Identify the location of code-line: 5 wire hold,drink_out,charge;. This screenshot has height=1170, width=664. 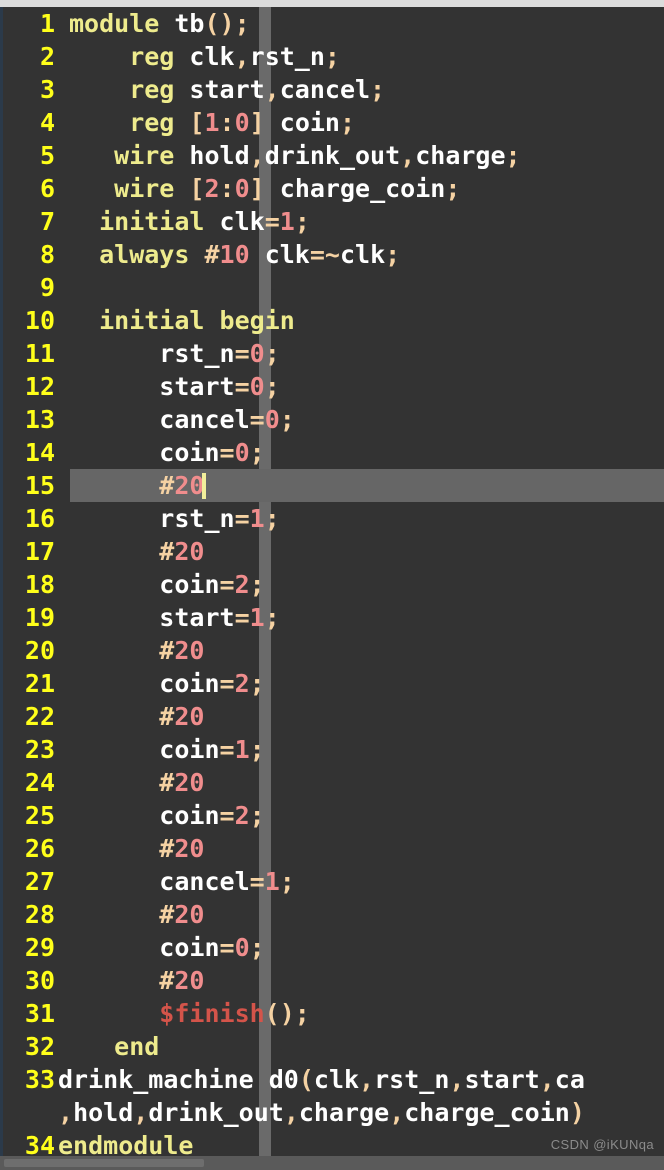
(333, 155).